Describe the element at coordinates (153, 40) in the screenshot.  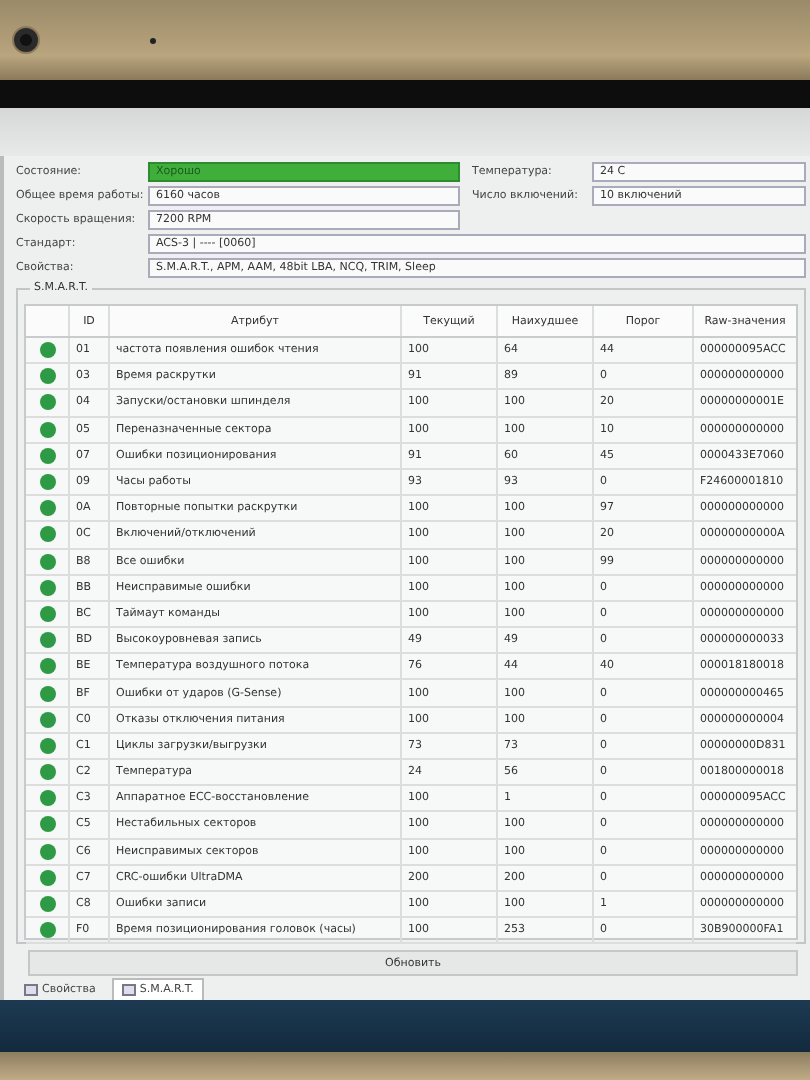
I see `microphone-dot-icon` at that location.